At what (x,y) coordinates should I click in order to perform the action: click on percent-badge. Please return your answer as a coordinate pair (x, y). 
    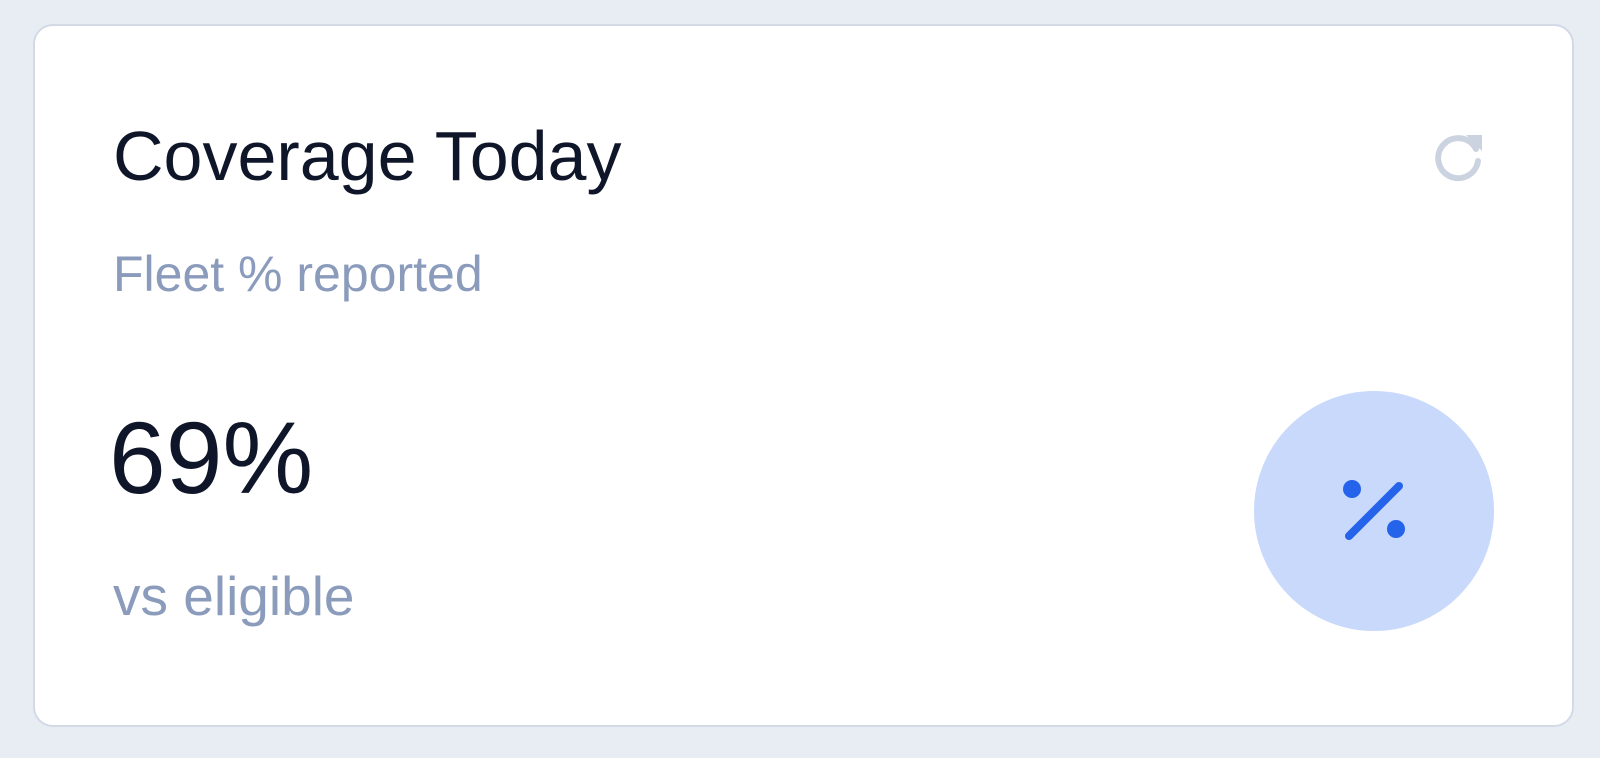
    Looking at the image, I should click on (1374, 511).